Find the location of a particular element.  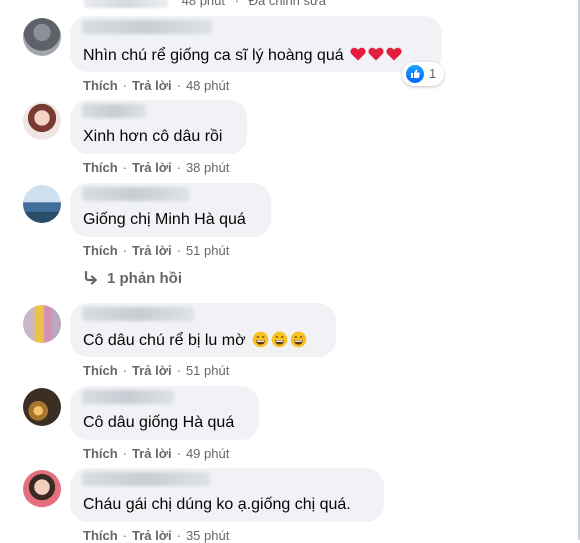

comment-actions: Thích · Trả lời · 35 phút is located at coordinates (156, 535).